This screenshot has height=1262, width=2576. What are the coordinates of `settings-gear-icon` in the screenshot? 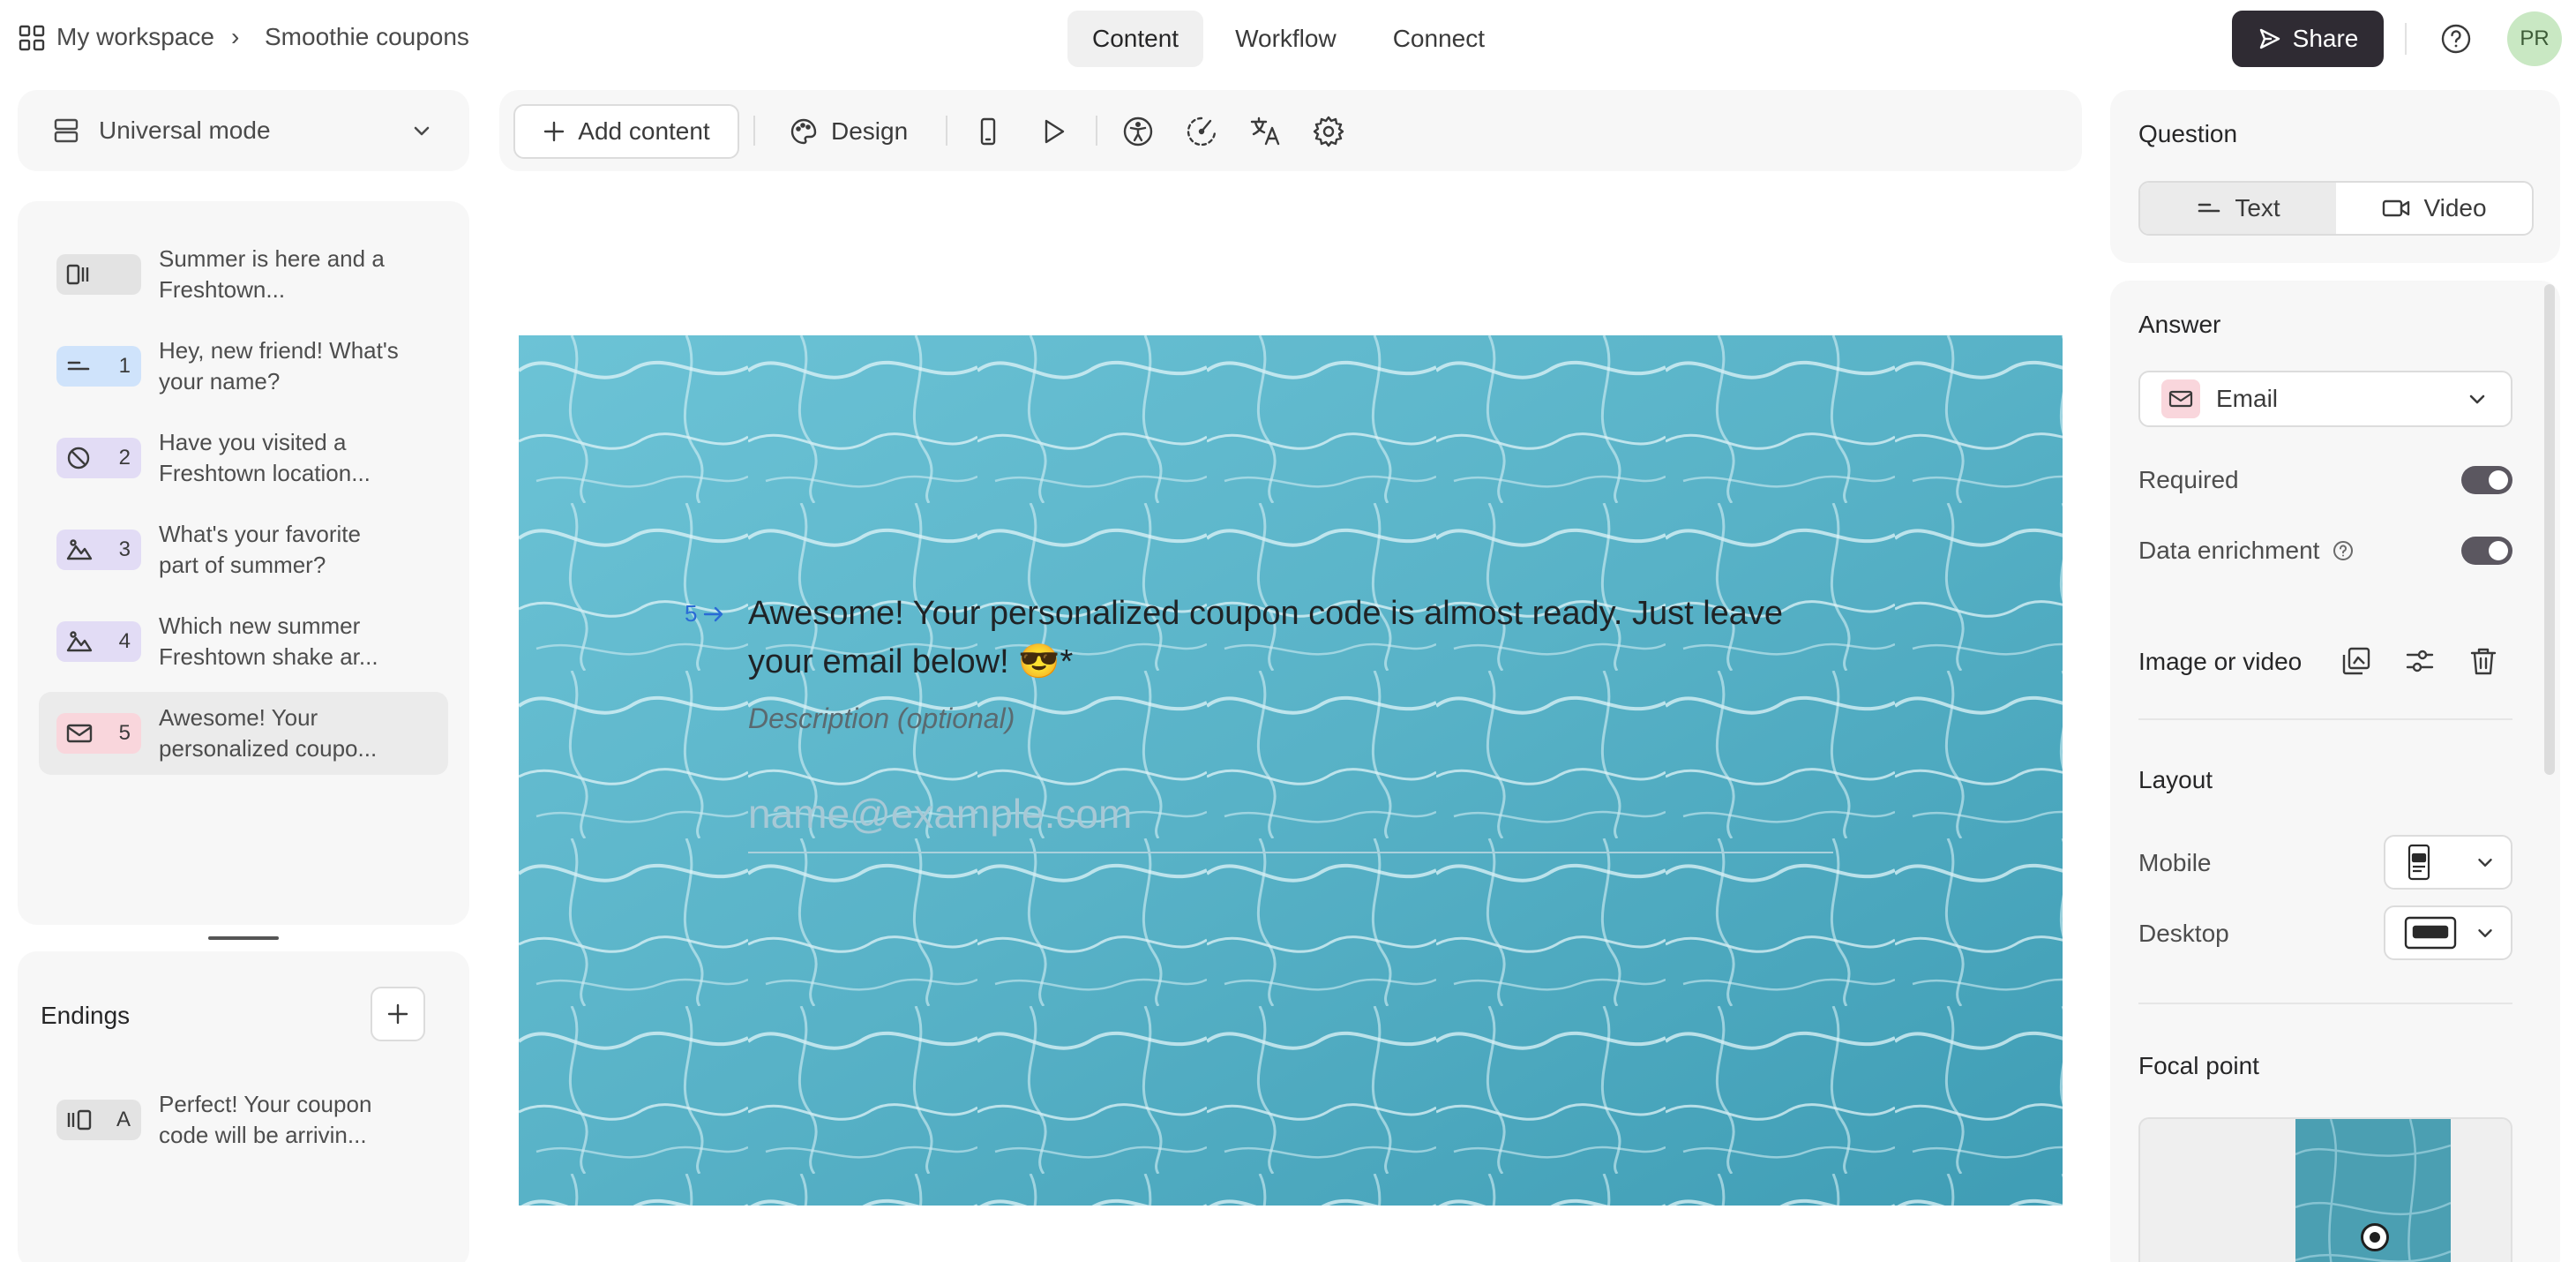 It's located at (1329, 131).